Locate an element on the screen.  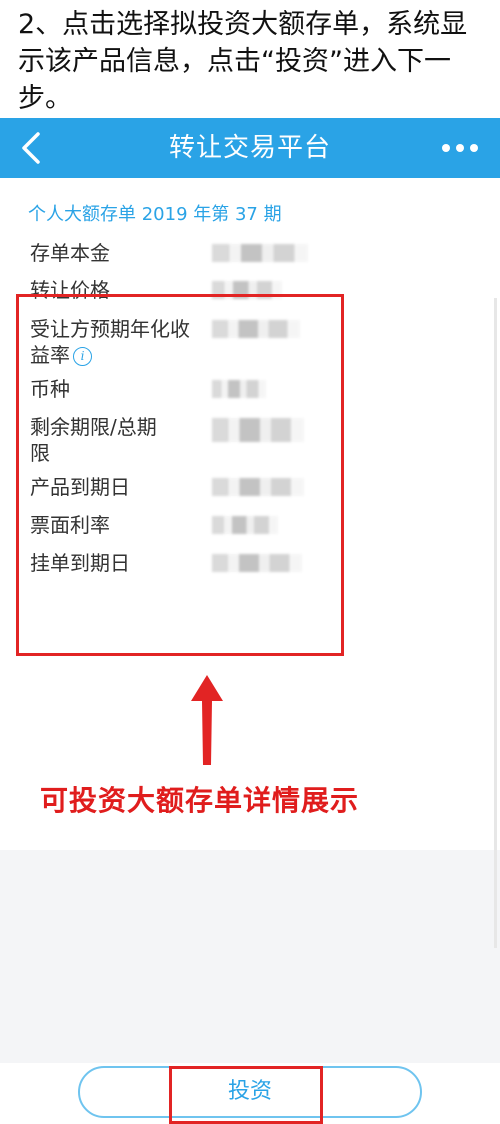
scrollbar is located at coordinates (495, 623).